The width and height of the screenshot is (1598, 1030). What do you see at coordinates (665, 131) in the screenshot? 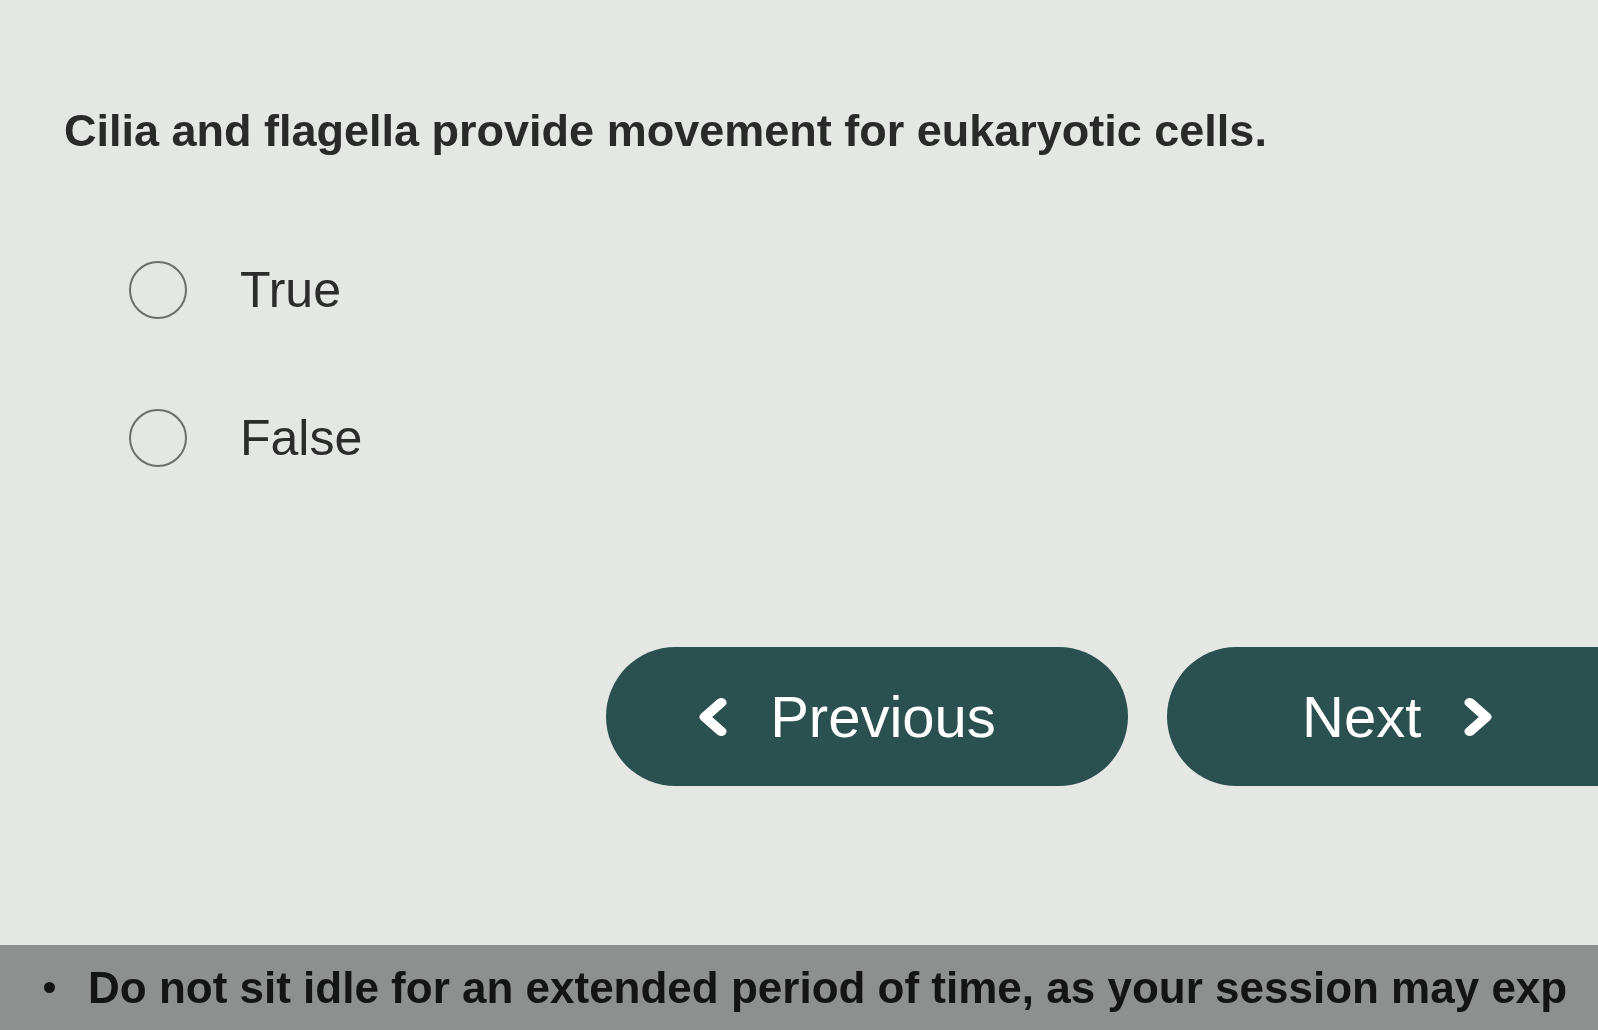
I see `question-text: Cilia and flagella provide movement for eukaryotic cells.` at bounding box center [665, 131].